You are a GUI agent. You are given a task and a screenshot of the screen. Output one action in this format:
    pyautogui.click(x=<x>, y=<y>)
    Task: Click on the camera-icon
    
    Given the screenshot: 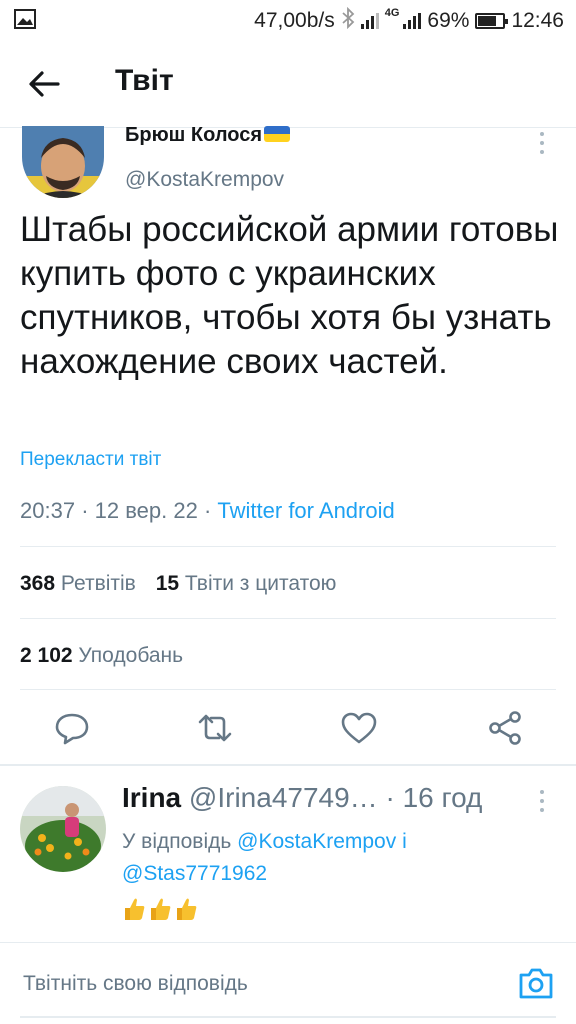 What is the action you would take?
    pyautogui.click(x=536, y=983)
    